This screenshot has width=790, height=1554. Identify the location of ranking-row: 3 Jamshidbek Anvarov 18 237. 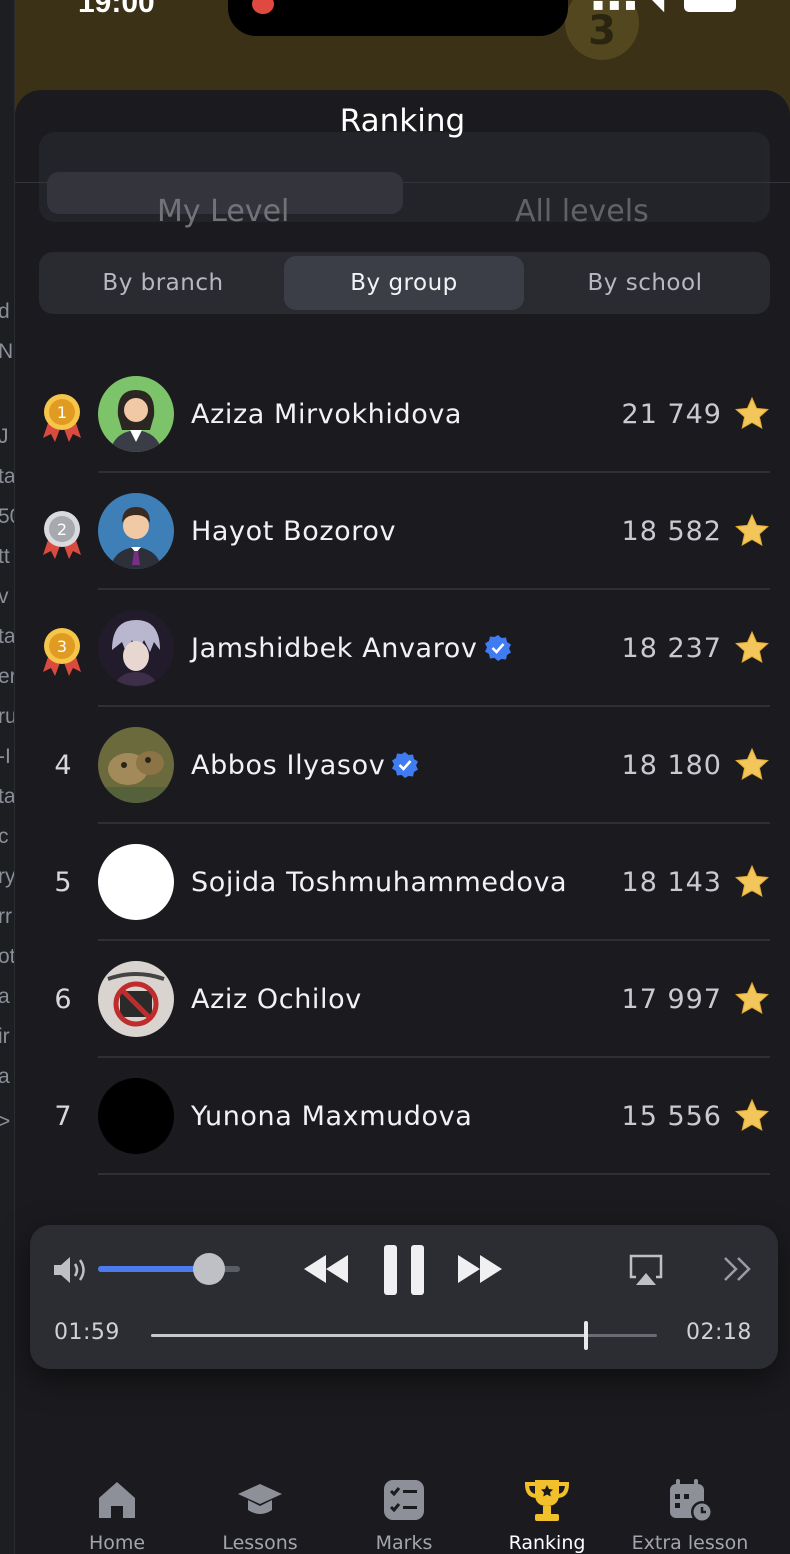
(402, 648).